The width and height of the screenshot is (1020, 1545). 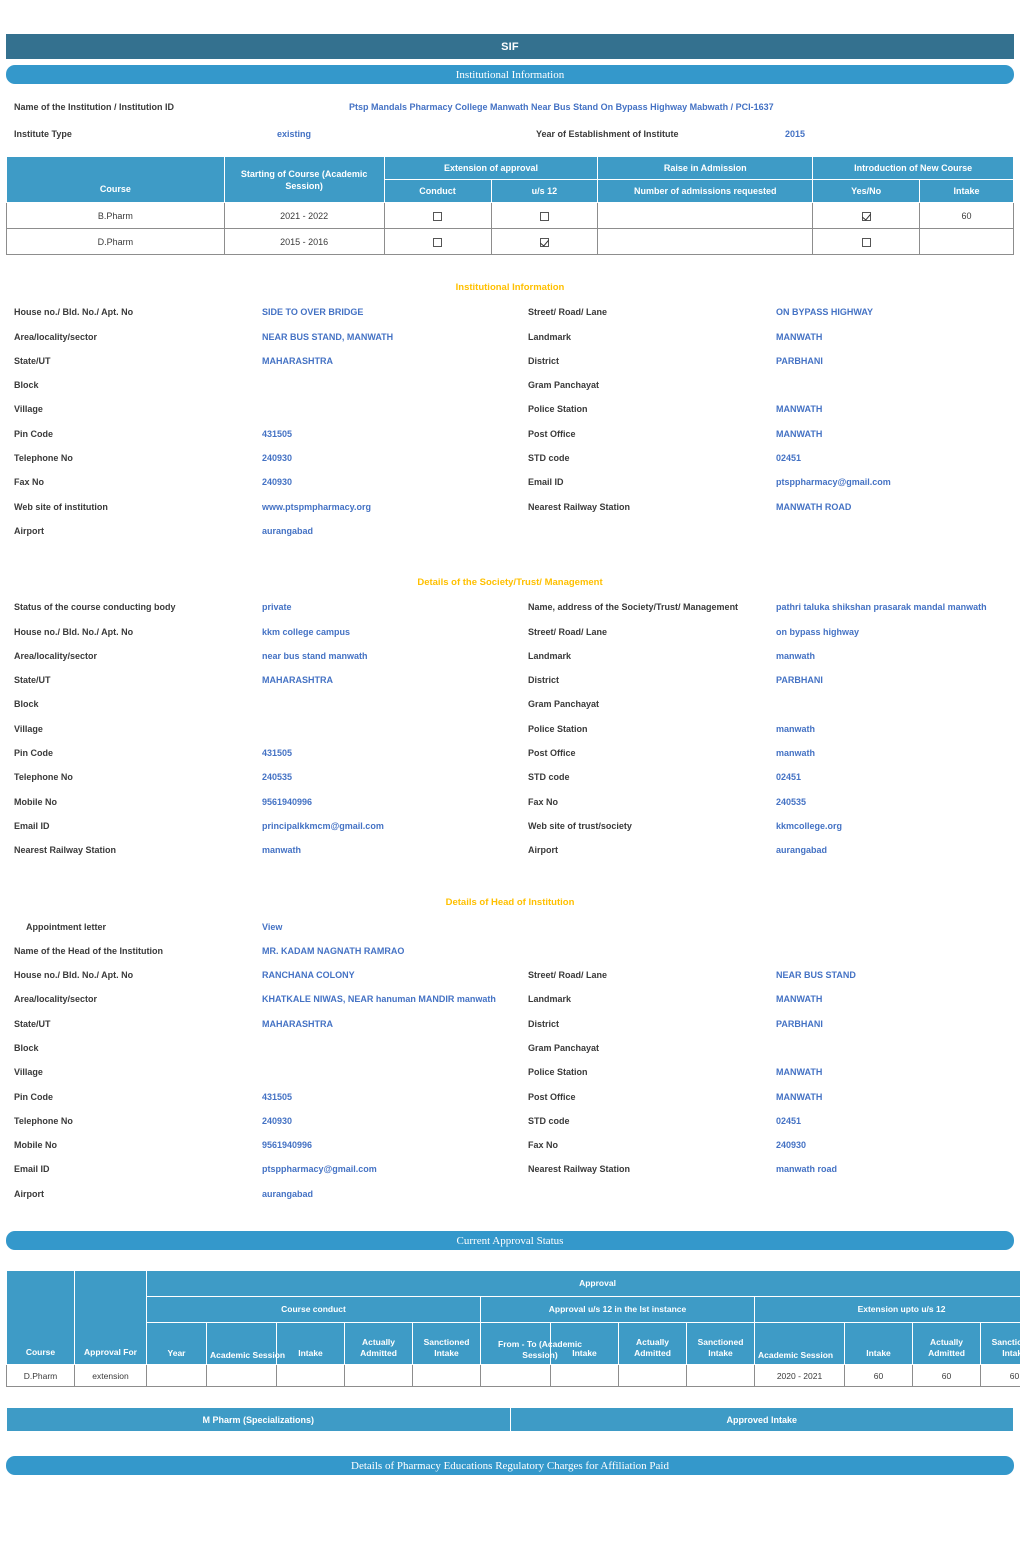 I want to click on cell-course: B.Pharm, so click(x=116, y=216).